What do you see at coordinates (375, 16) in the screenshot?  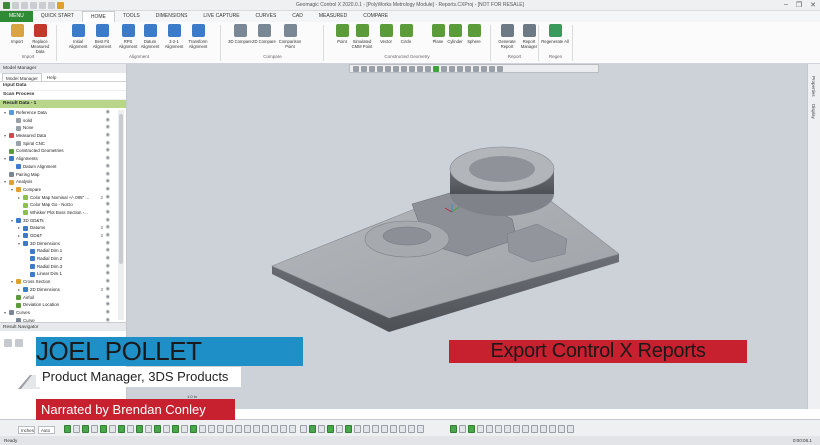 I see `tab-compare: COMPARE` at bounding box center [375, 16].